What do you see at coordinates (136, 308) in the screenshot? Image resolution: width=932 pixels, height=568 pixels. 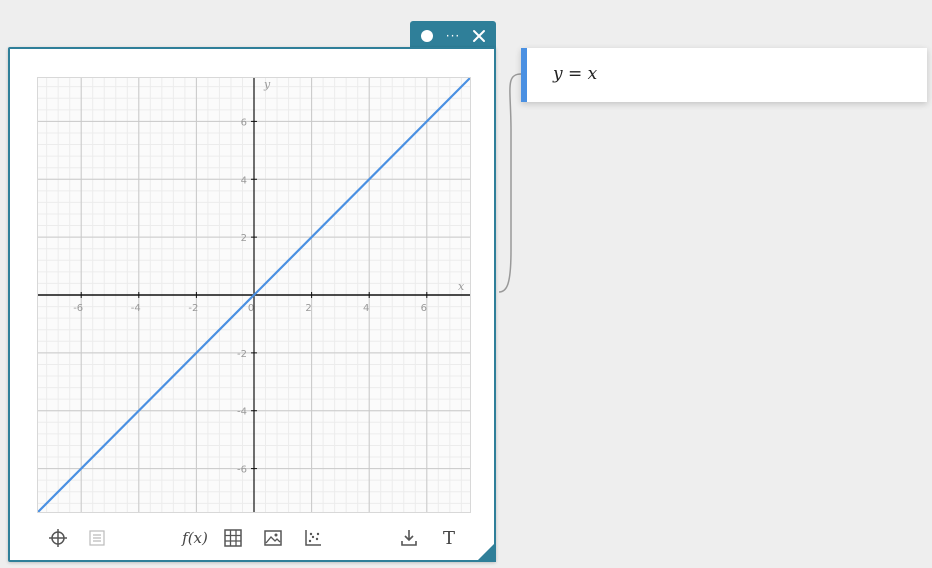 I see `x-tick-label: -4` at bounding box center [136, 308].